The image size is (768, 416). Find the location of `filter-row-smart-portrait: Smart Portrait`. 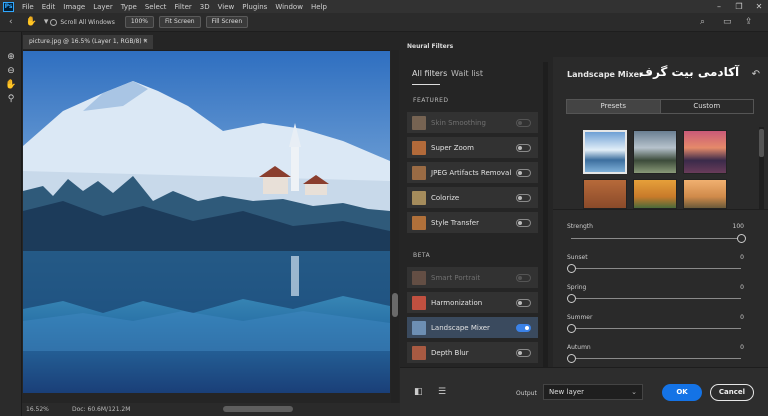

filter-row-smart-portrait: Smart Portrait is located at coordinates (472, 277).